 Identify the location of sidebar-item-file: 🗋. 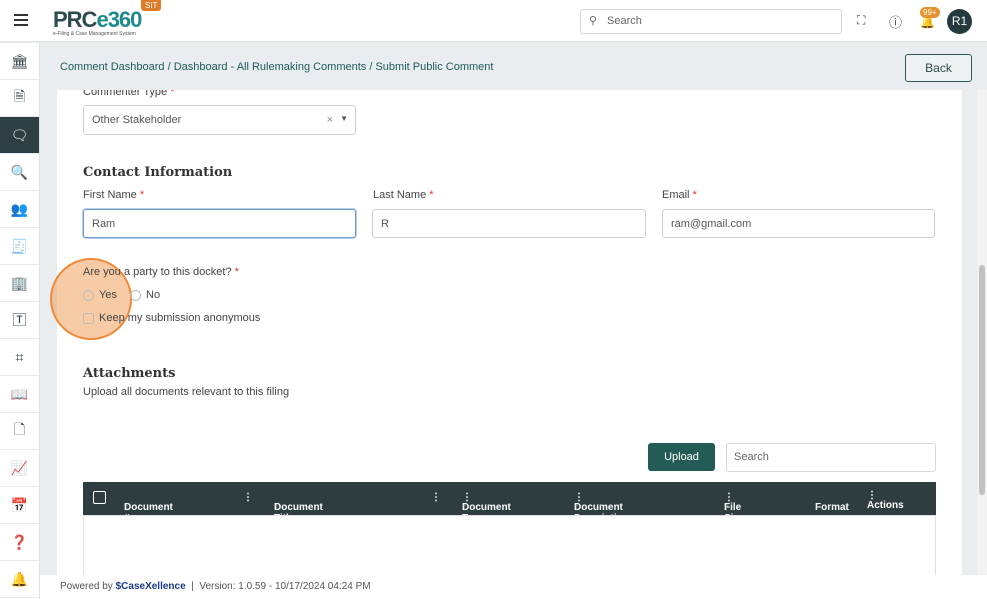
(19, 431).